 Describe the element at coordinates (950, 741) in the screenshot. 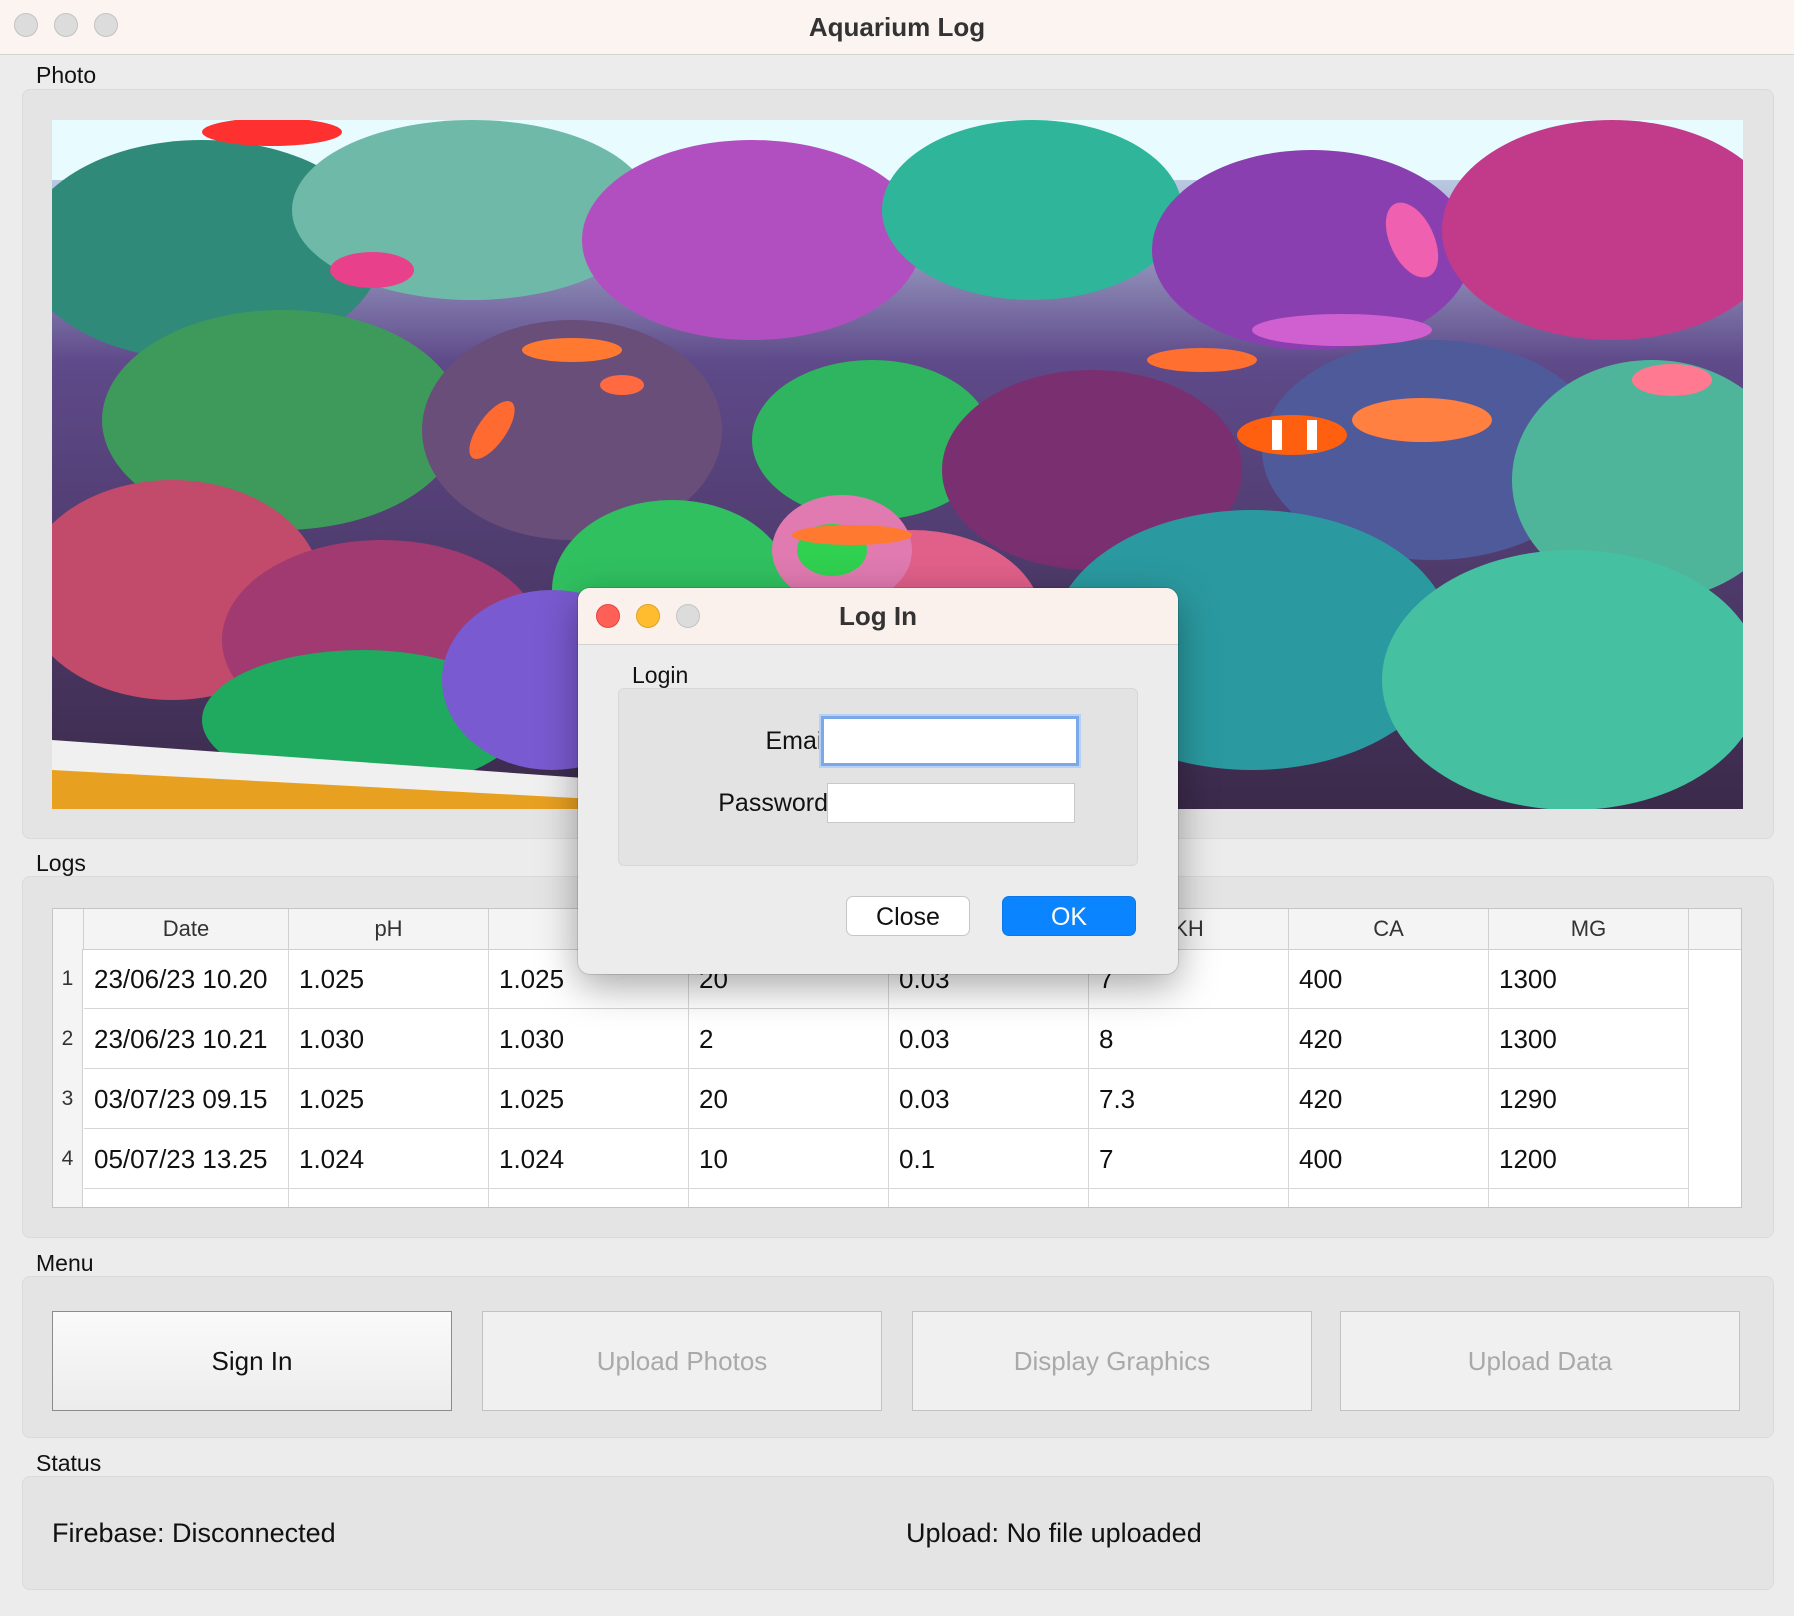

I see `email-field` at that location.